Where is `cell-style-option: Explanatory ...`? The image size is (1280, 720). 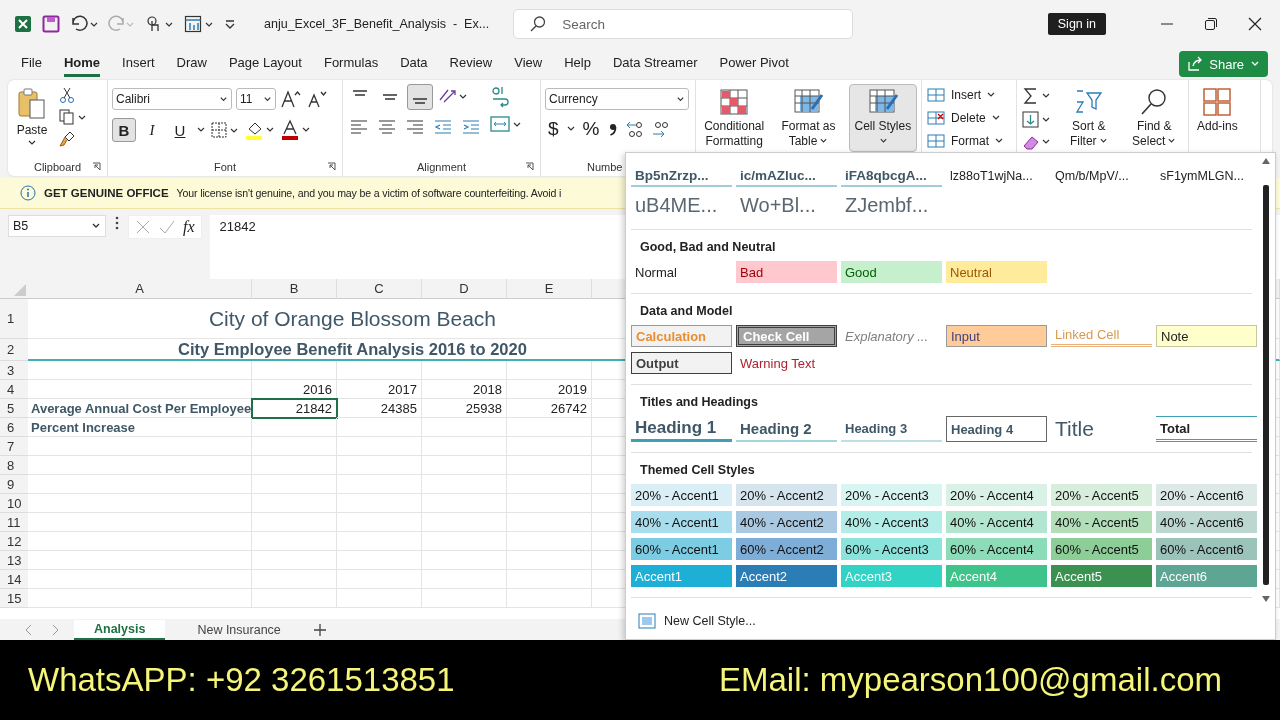
cell-style-option: Explanatory ... is located at coordinates (891, 336).